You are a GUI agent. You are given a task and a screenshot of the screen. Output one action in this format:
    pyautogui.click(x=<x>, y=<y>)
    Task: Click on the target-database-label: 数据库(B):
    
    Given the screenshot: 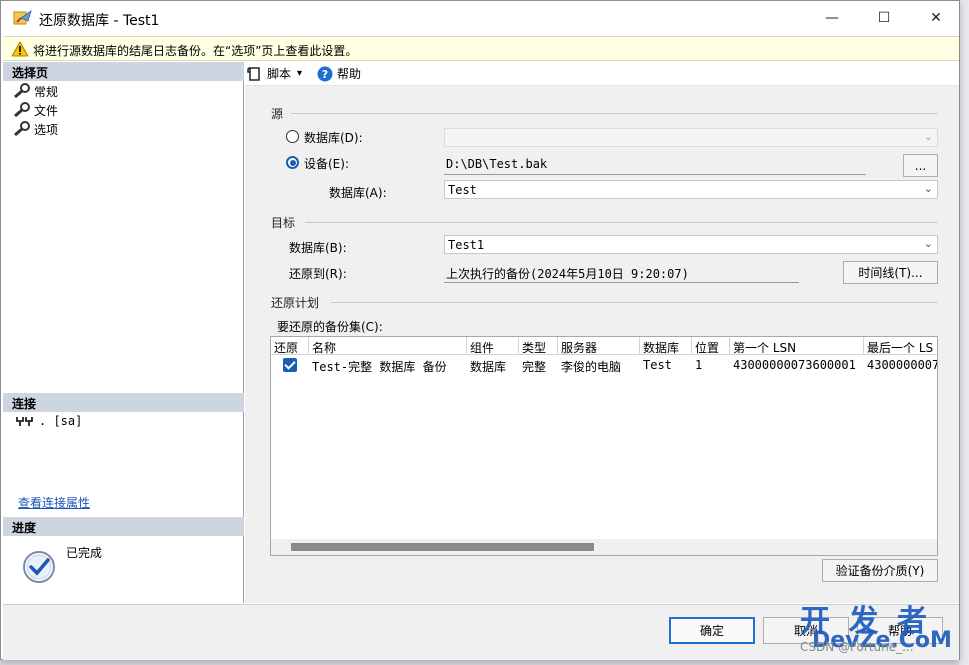 What is the action you would take?
    pyautogui.click(x=318, y=248)
    